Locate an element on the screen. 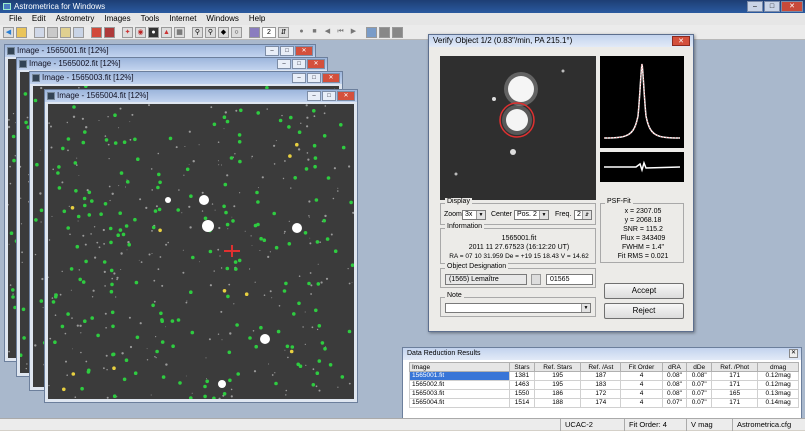 This screenshot has height=431, width=805. save-icon is located at coordinates (39, 32).